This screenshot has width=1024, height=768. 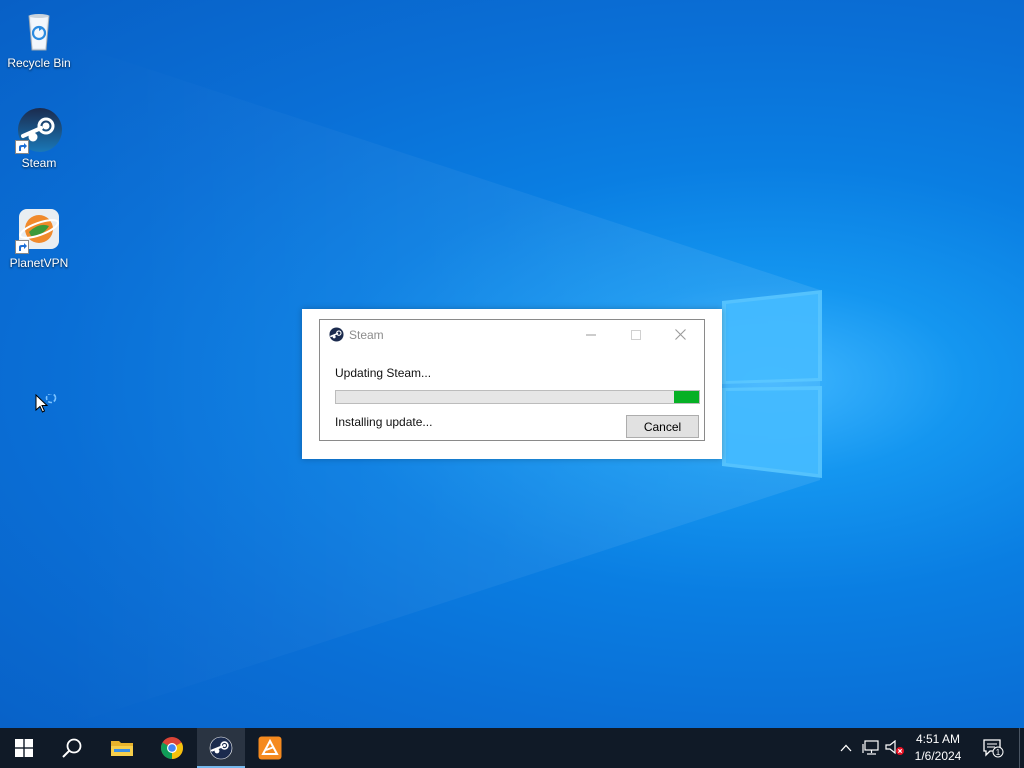 I want to click on network-icon, so click(x=870, y=747).